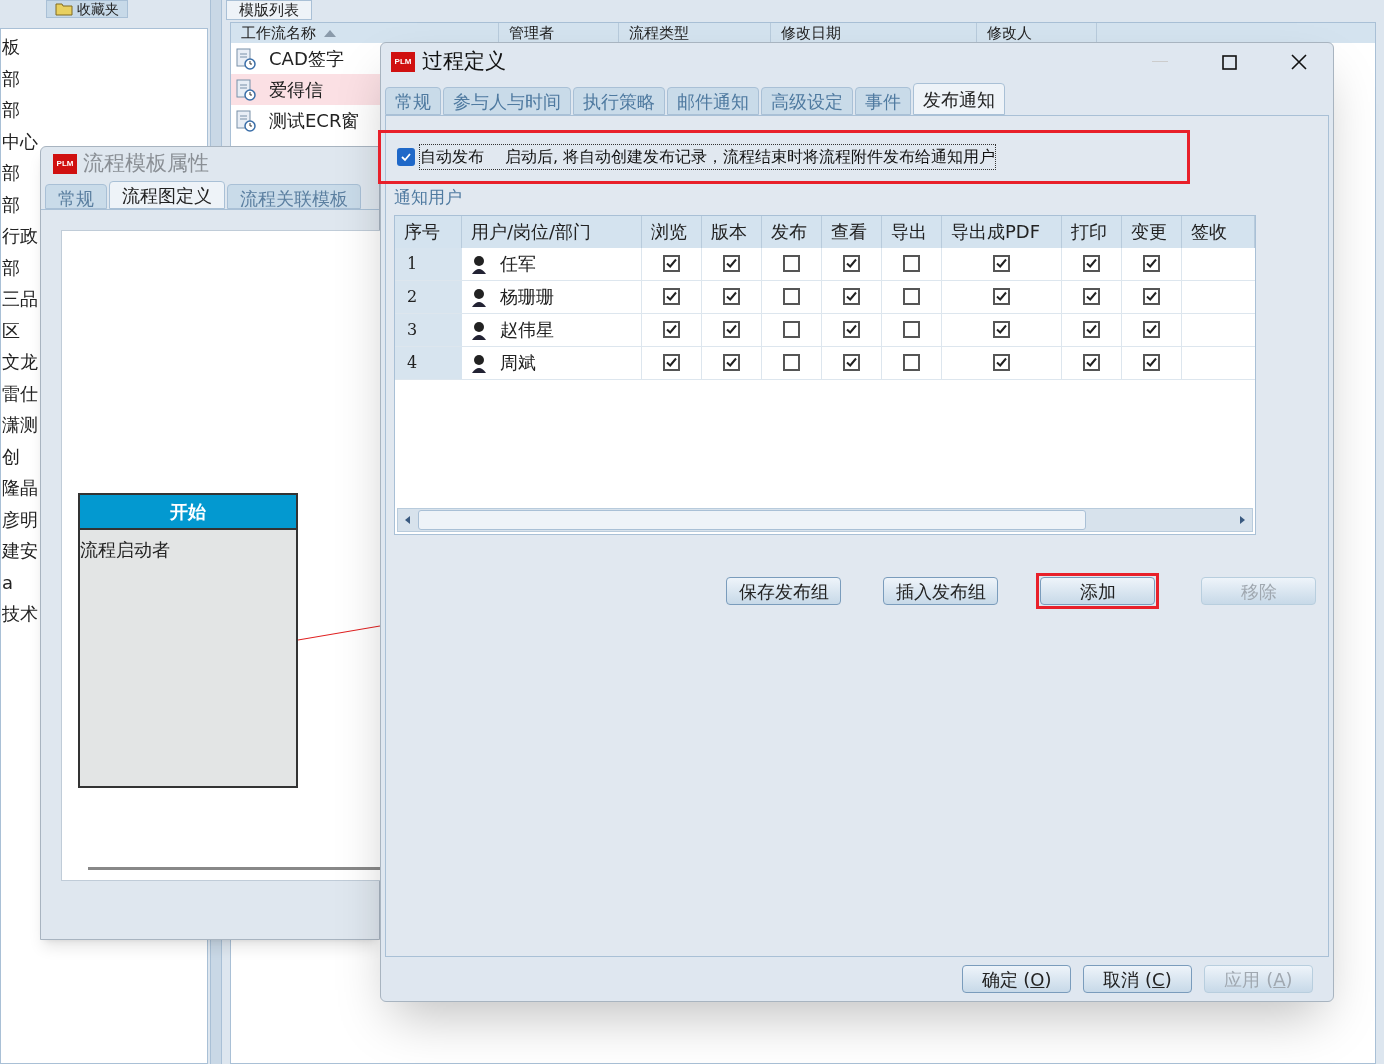  What do you see at coordinates (518, 363) in the screenshot?
I see `user-name: 周斌` at bounding box center [518, 363].